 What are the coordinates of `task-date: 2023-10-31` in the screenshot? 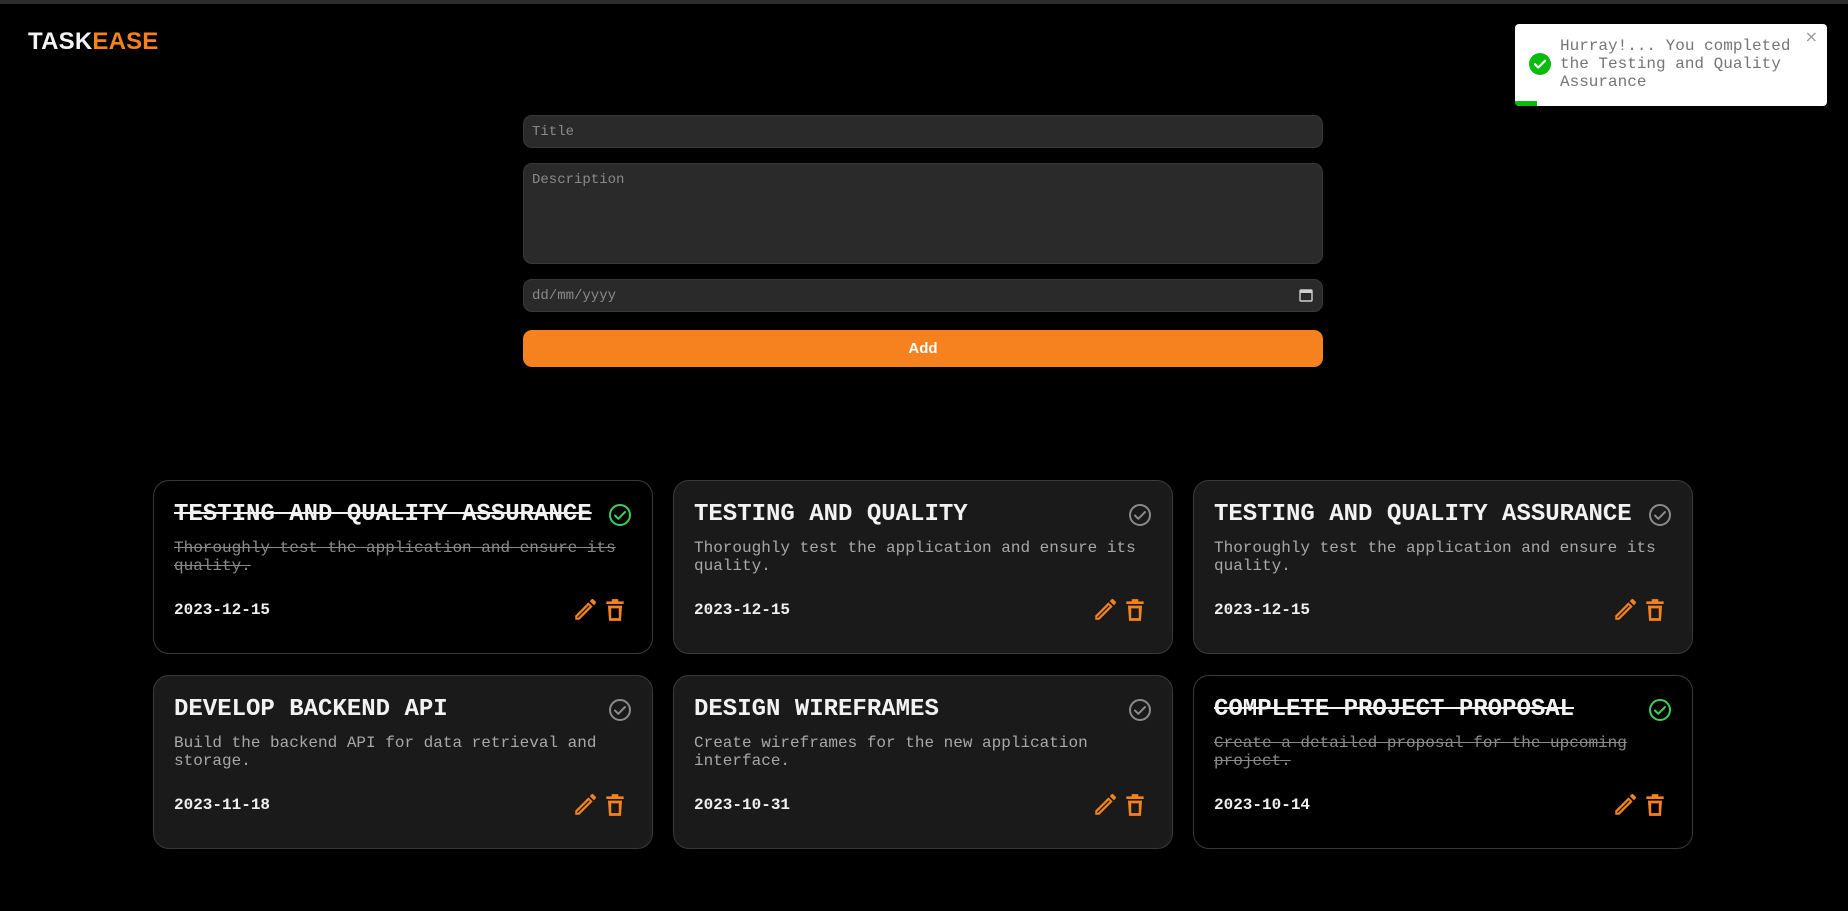 It's located at (742, 805).